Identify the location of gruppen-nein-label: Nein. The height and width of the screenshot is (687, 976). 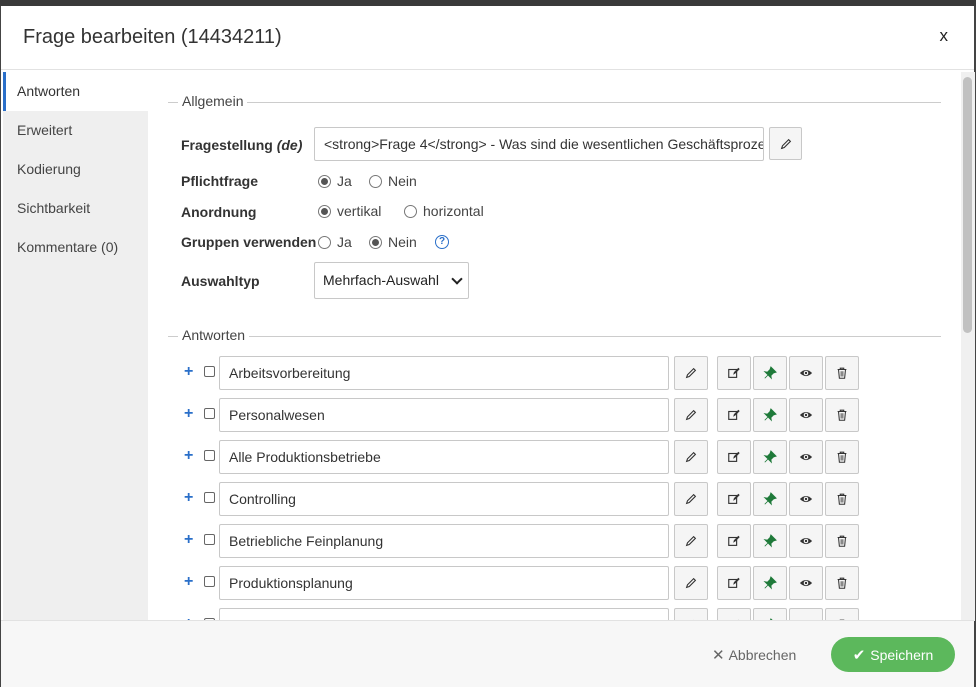
(402, 242).